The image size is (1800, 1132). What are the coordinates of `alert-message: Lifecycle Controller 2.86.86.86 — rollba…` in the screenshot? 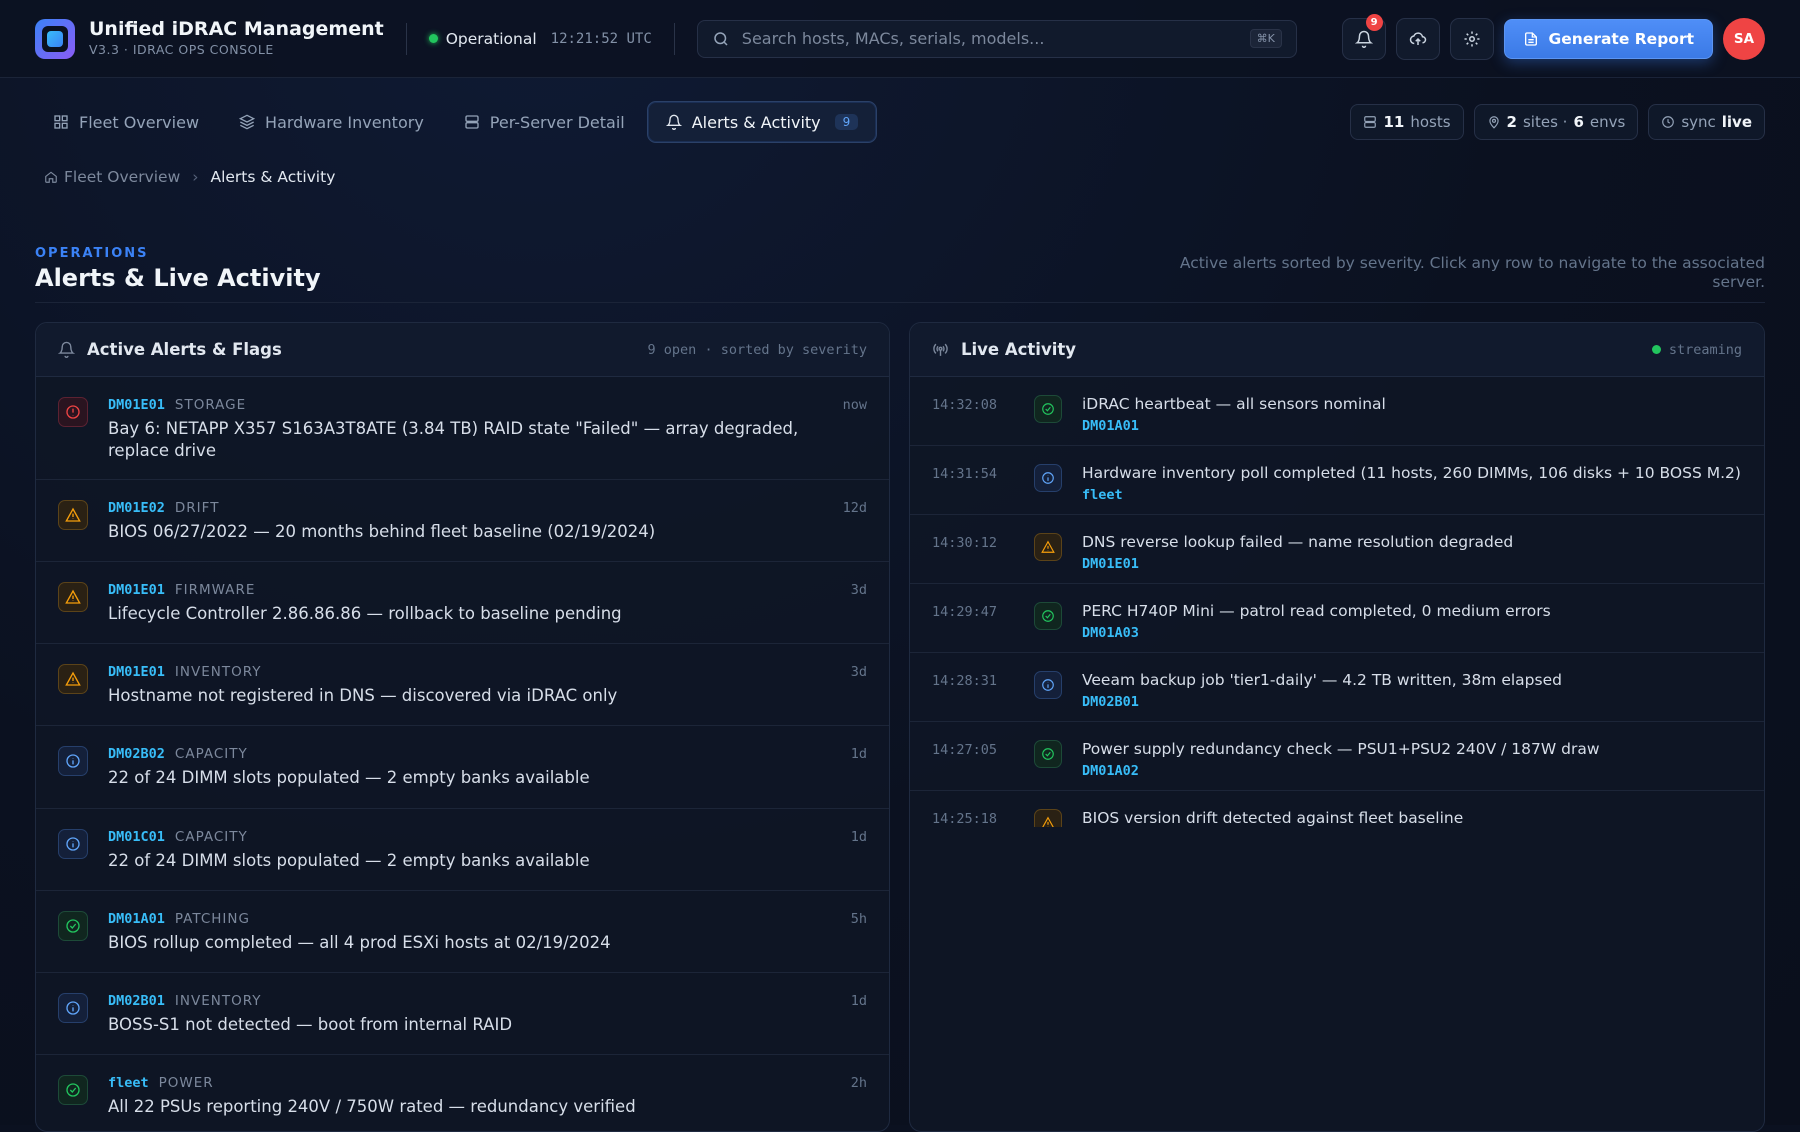 It's located at (365, 613).